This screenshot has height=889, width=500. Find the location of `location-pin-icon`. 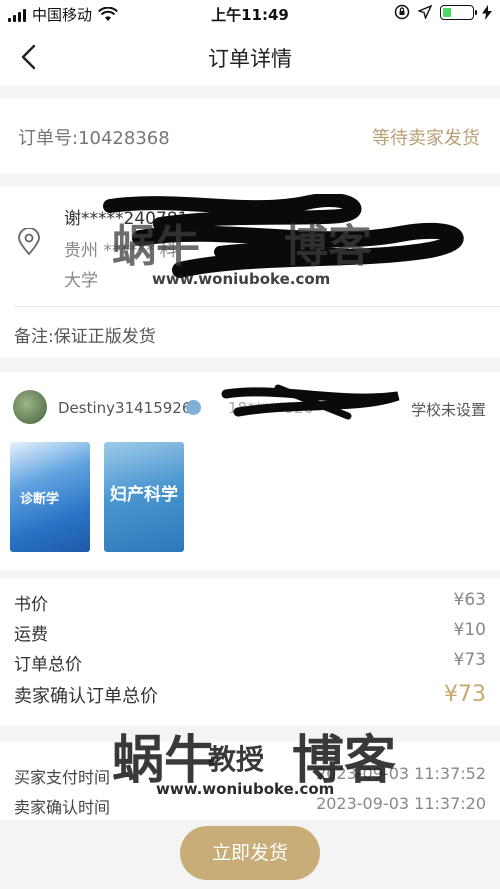

location-pin-icon is located at coordinates (29, 242).